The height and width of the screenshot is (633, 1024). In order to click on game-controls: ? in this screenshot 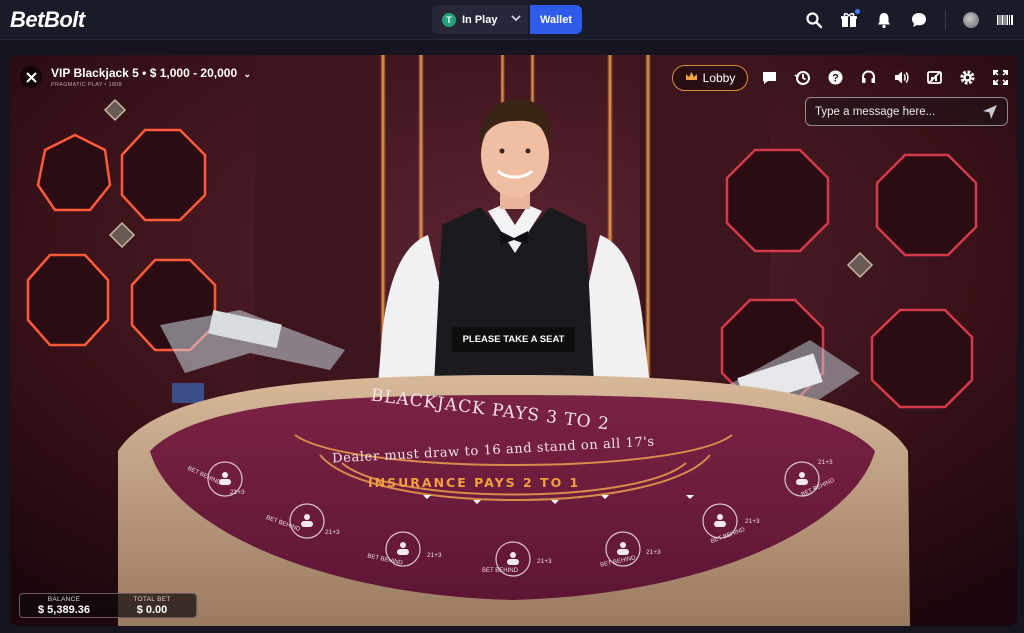, I will do `click(884, 77)`.